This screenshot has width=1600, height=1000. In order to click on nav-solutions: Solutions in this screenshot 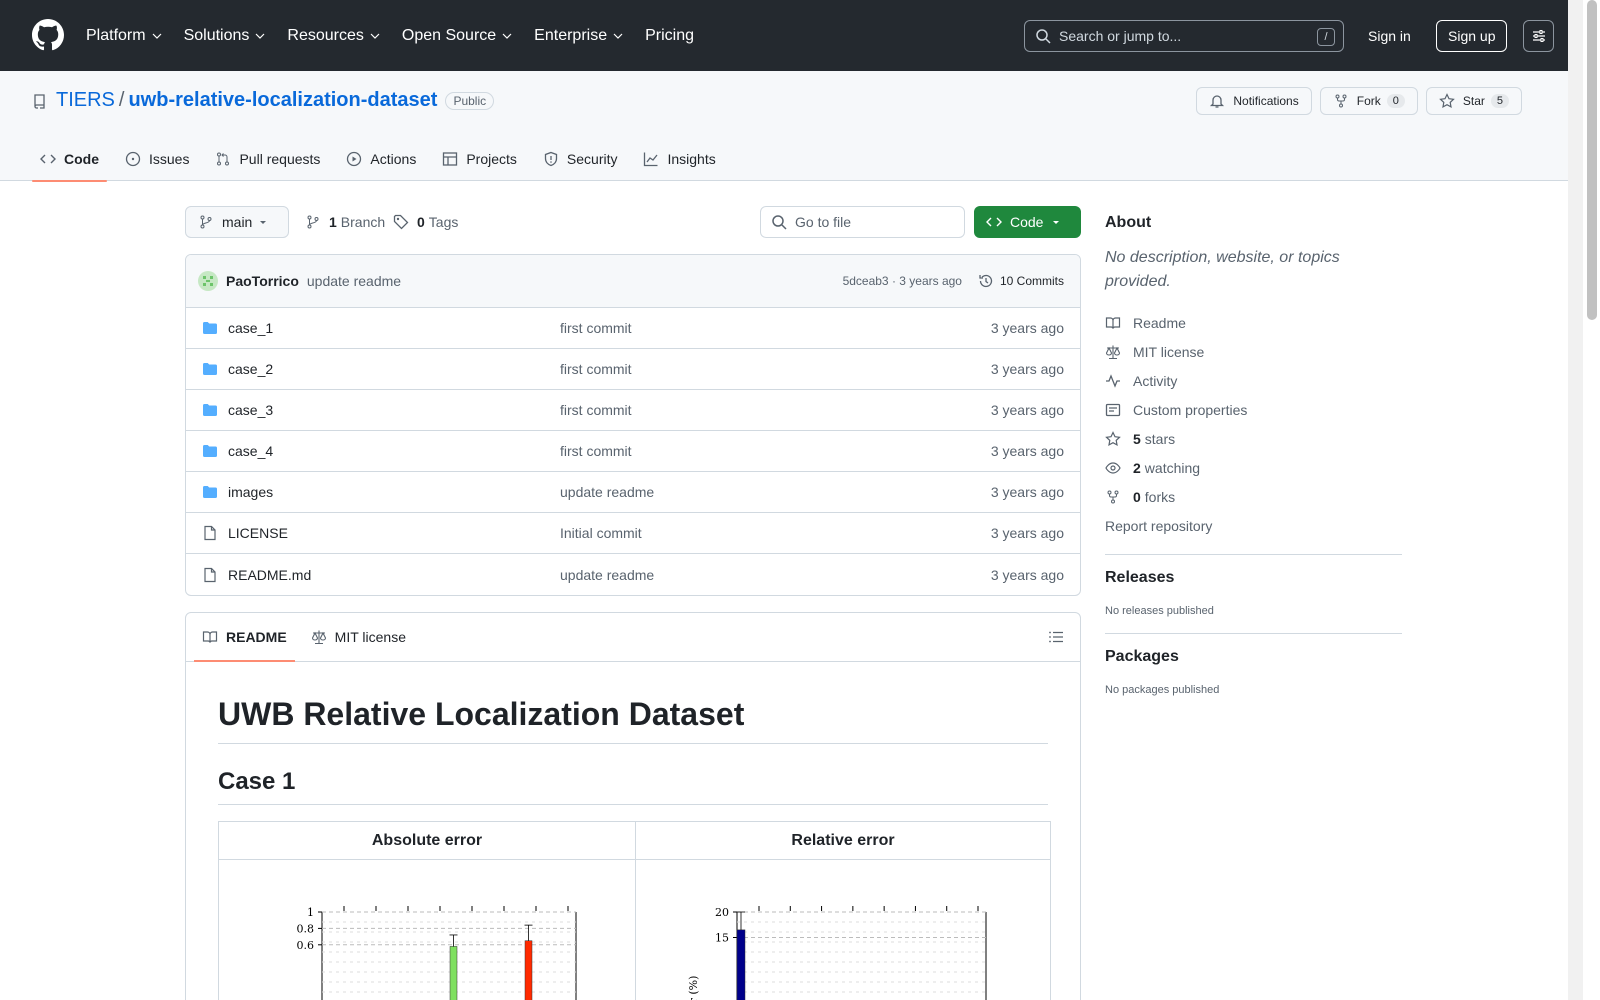, I will do `click(225, 36)`.